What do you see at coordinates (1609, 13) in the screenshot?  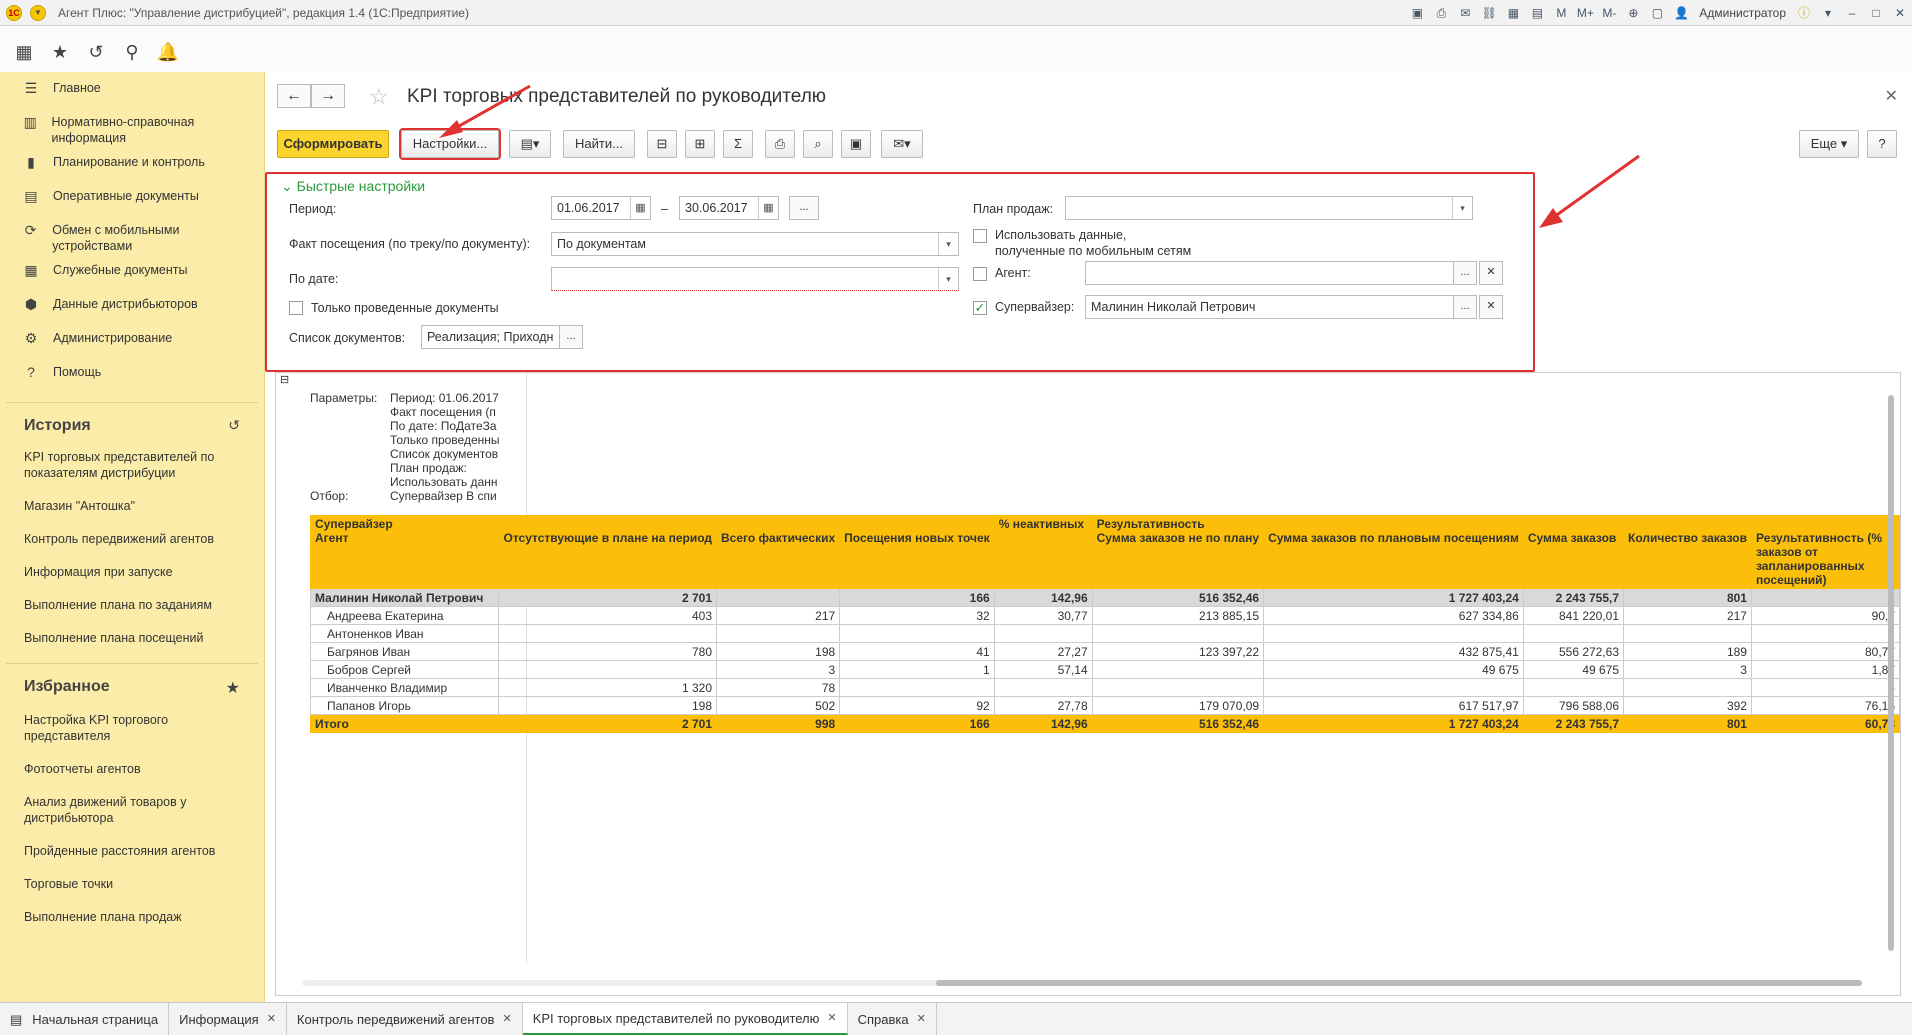 I see `memory-minus-icon: M-` at bounding box center [1609, 13].